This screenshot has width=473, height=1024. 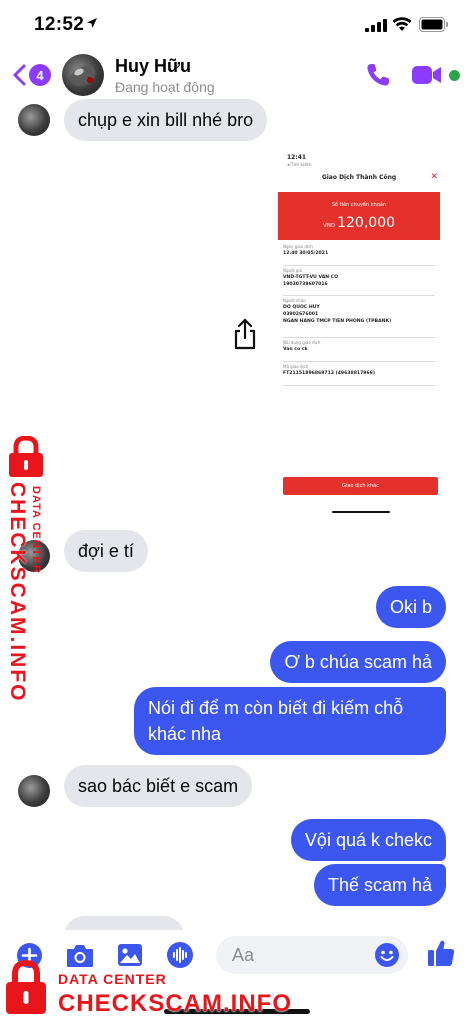 I want to click on message-incoming: chụp e xin bill nhé bro, so click(x=166, y=120).